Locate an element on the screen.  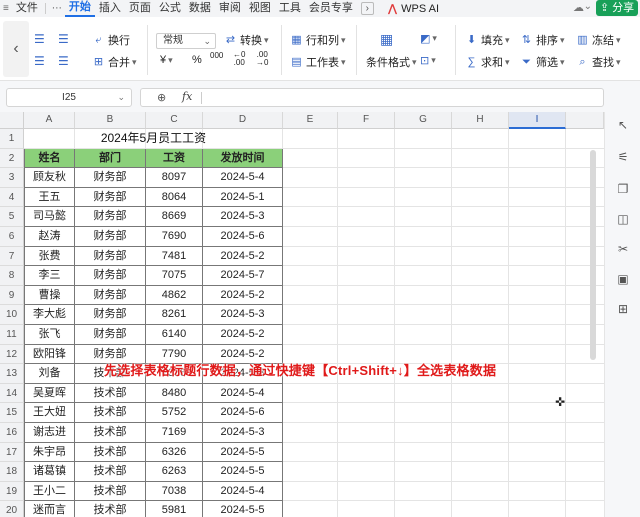
table-cell: 谢志进 is located at coordinates (49, 433).